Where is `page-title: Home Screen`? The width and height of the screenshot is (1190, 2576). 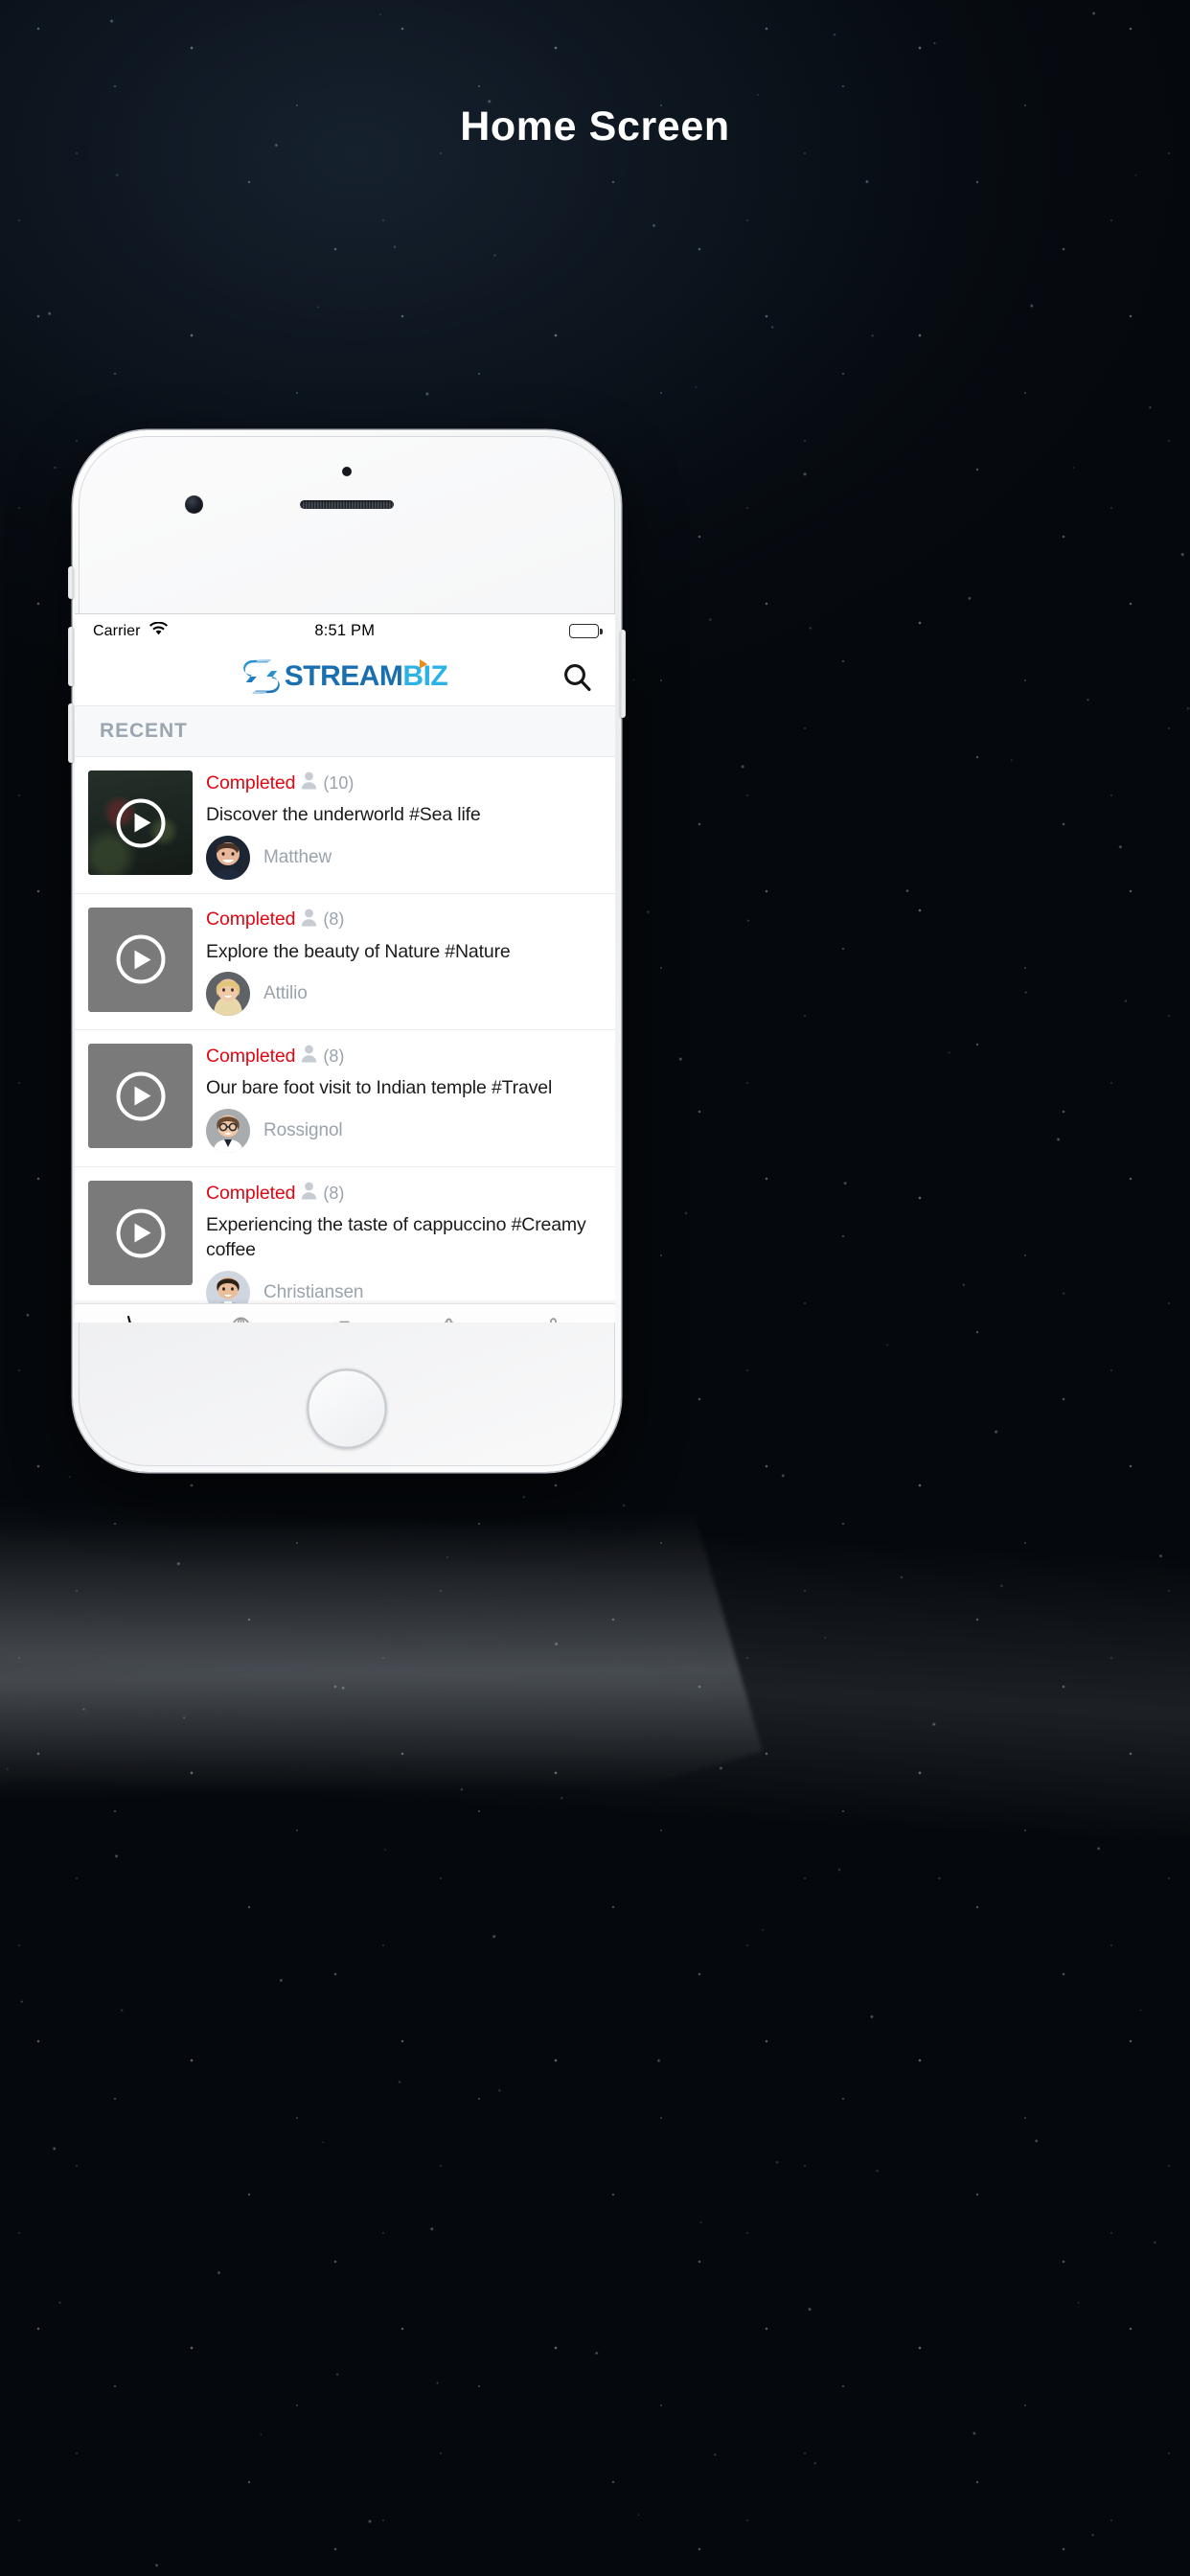 page-title: Home Screen is located at coordinates (595, 127).